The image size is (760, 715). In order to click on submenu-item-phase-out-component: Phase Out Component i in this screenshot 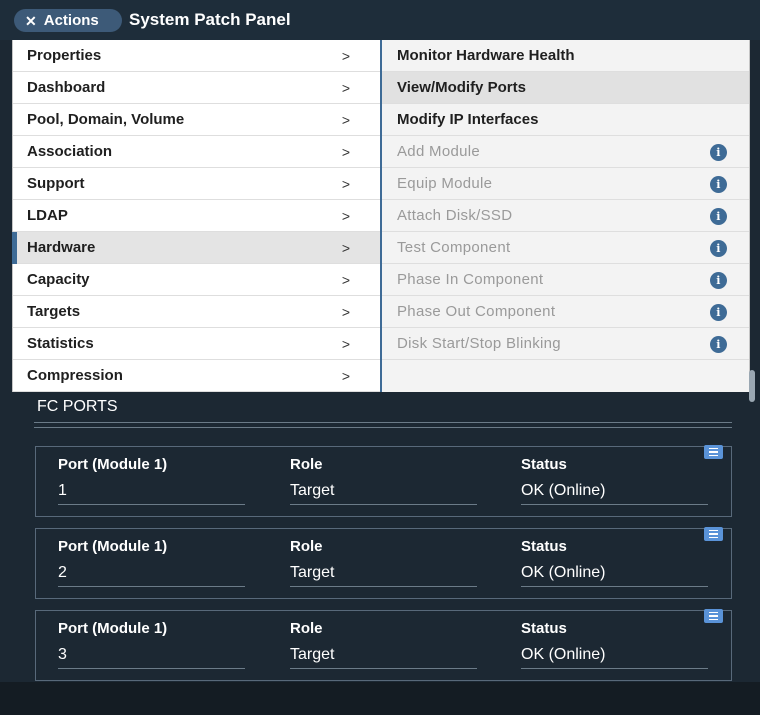, I will do `click(565, 312)`.